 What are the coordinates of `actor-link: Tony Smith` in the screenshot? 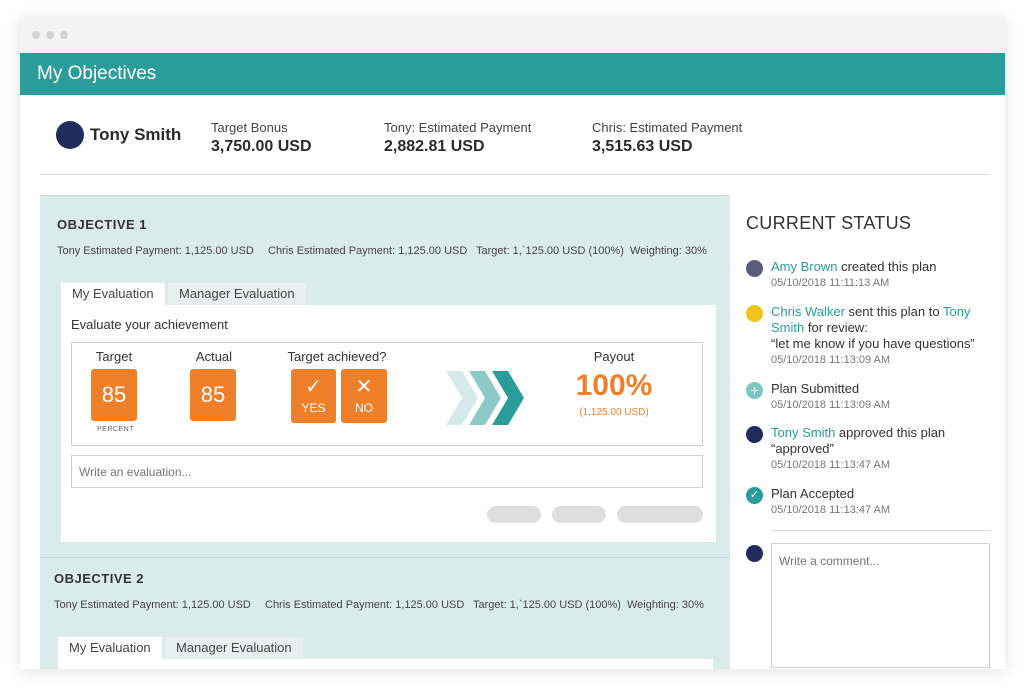 It's located at (803, 432).